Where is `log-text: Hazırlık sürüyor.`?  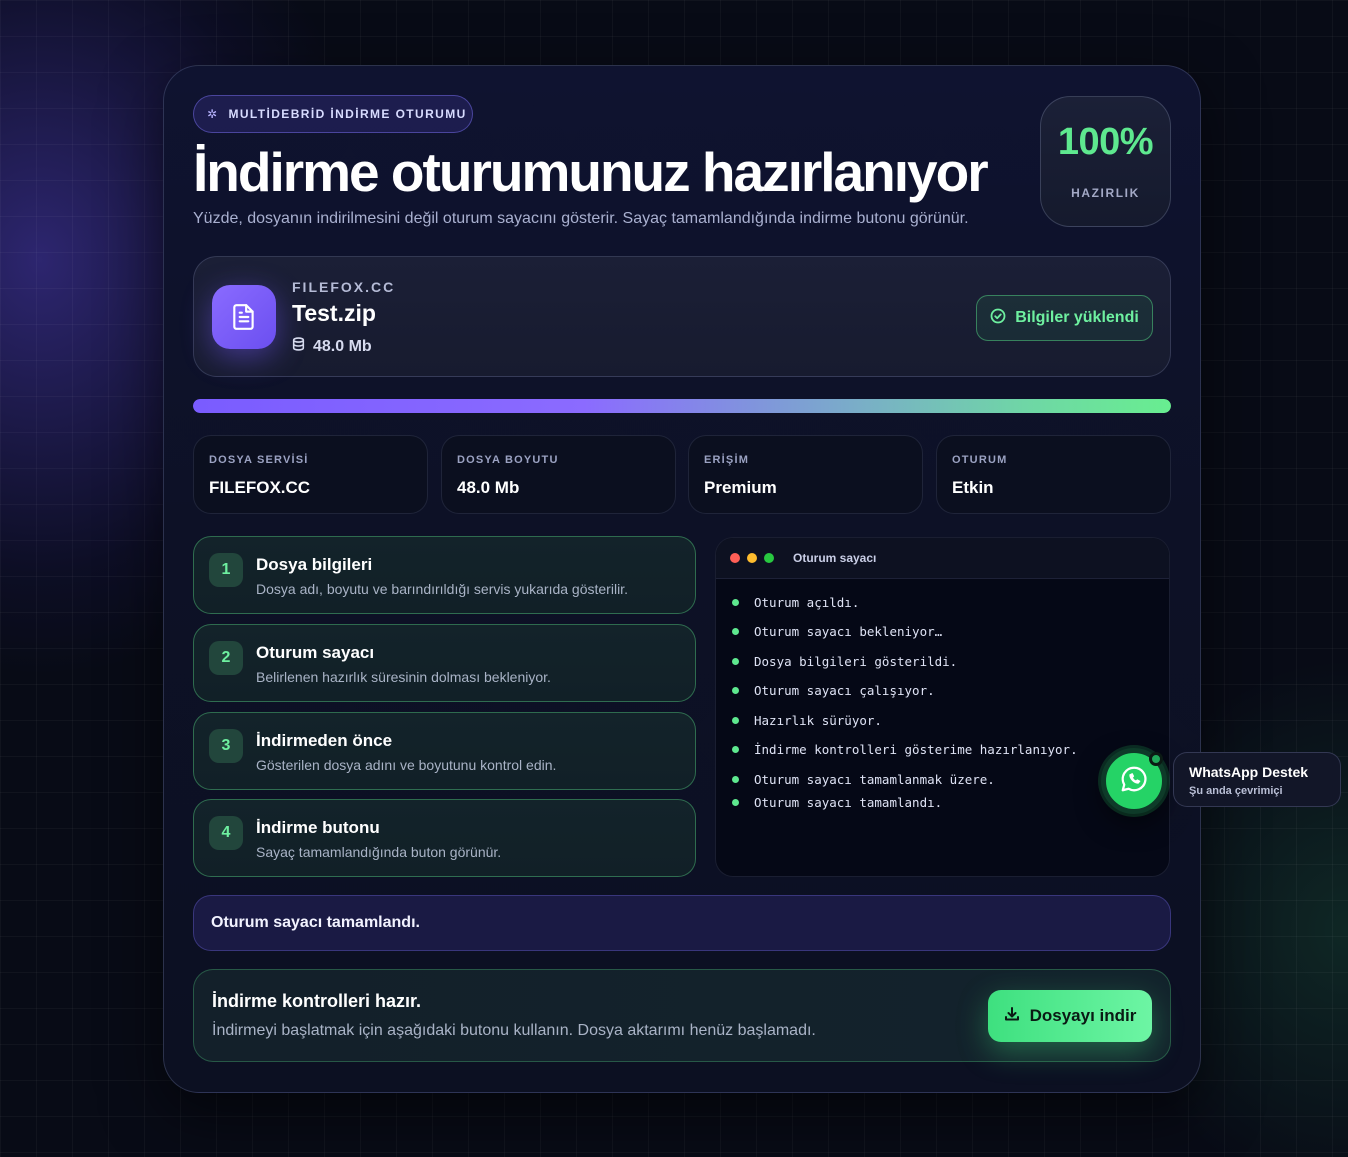 log-text: Hazırlık sürüyor. is located at coordinates (818, 720).